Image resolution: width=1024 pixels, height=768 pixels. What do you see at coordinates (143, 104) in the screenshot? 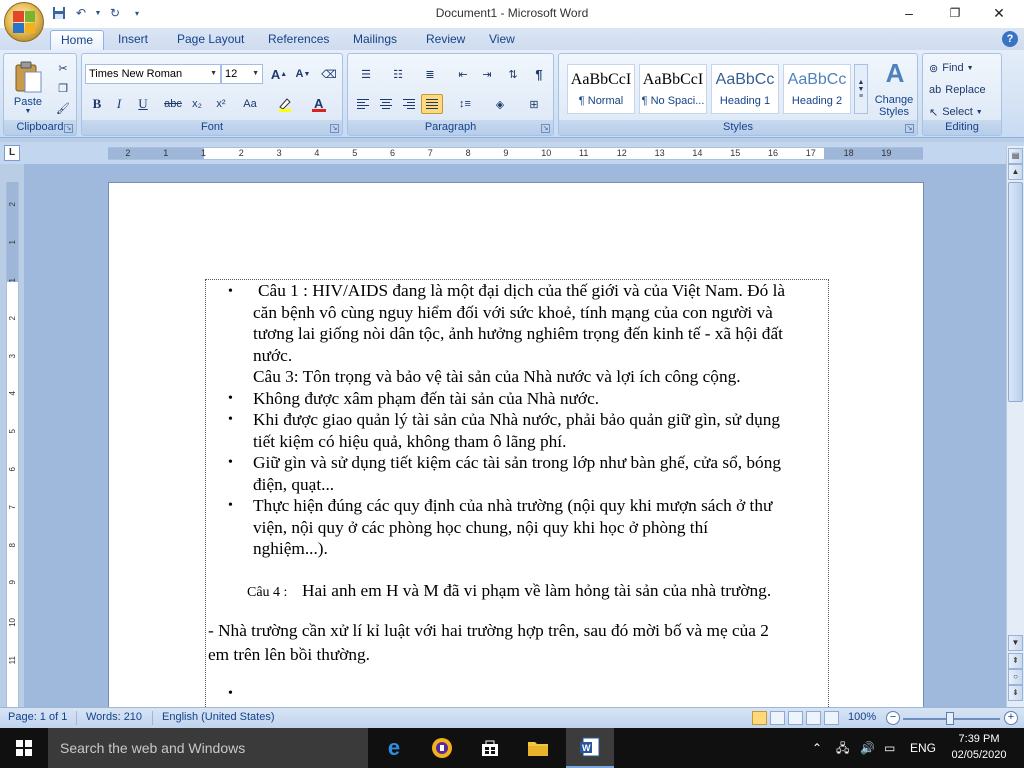
I see `underline-button: U` at bounding box center [143, 104].